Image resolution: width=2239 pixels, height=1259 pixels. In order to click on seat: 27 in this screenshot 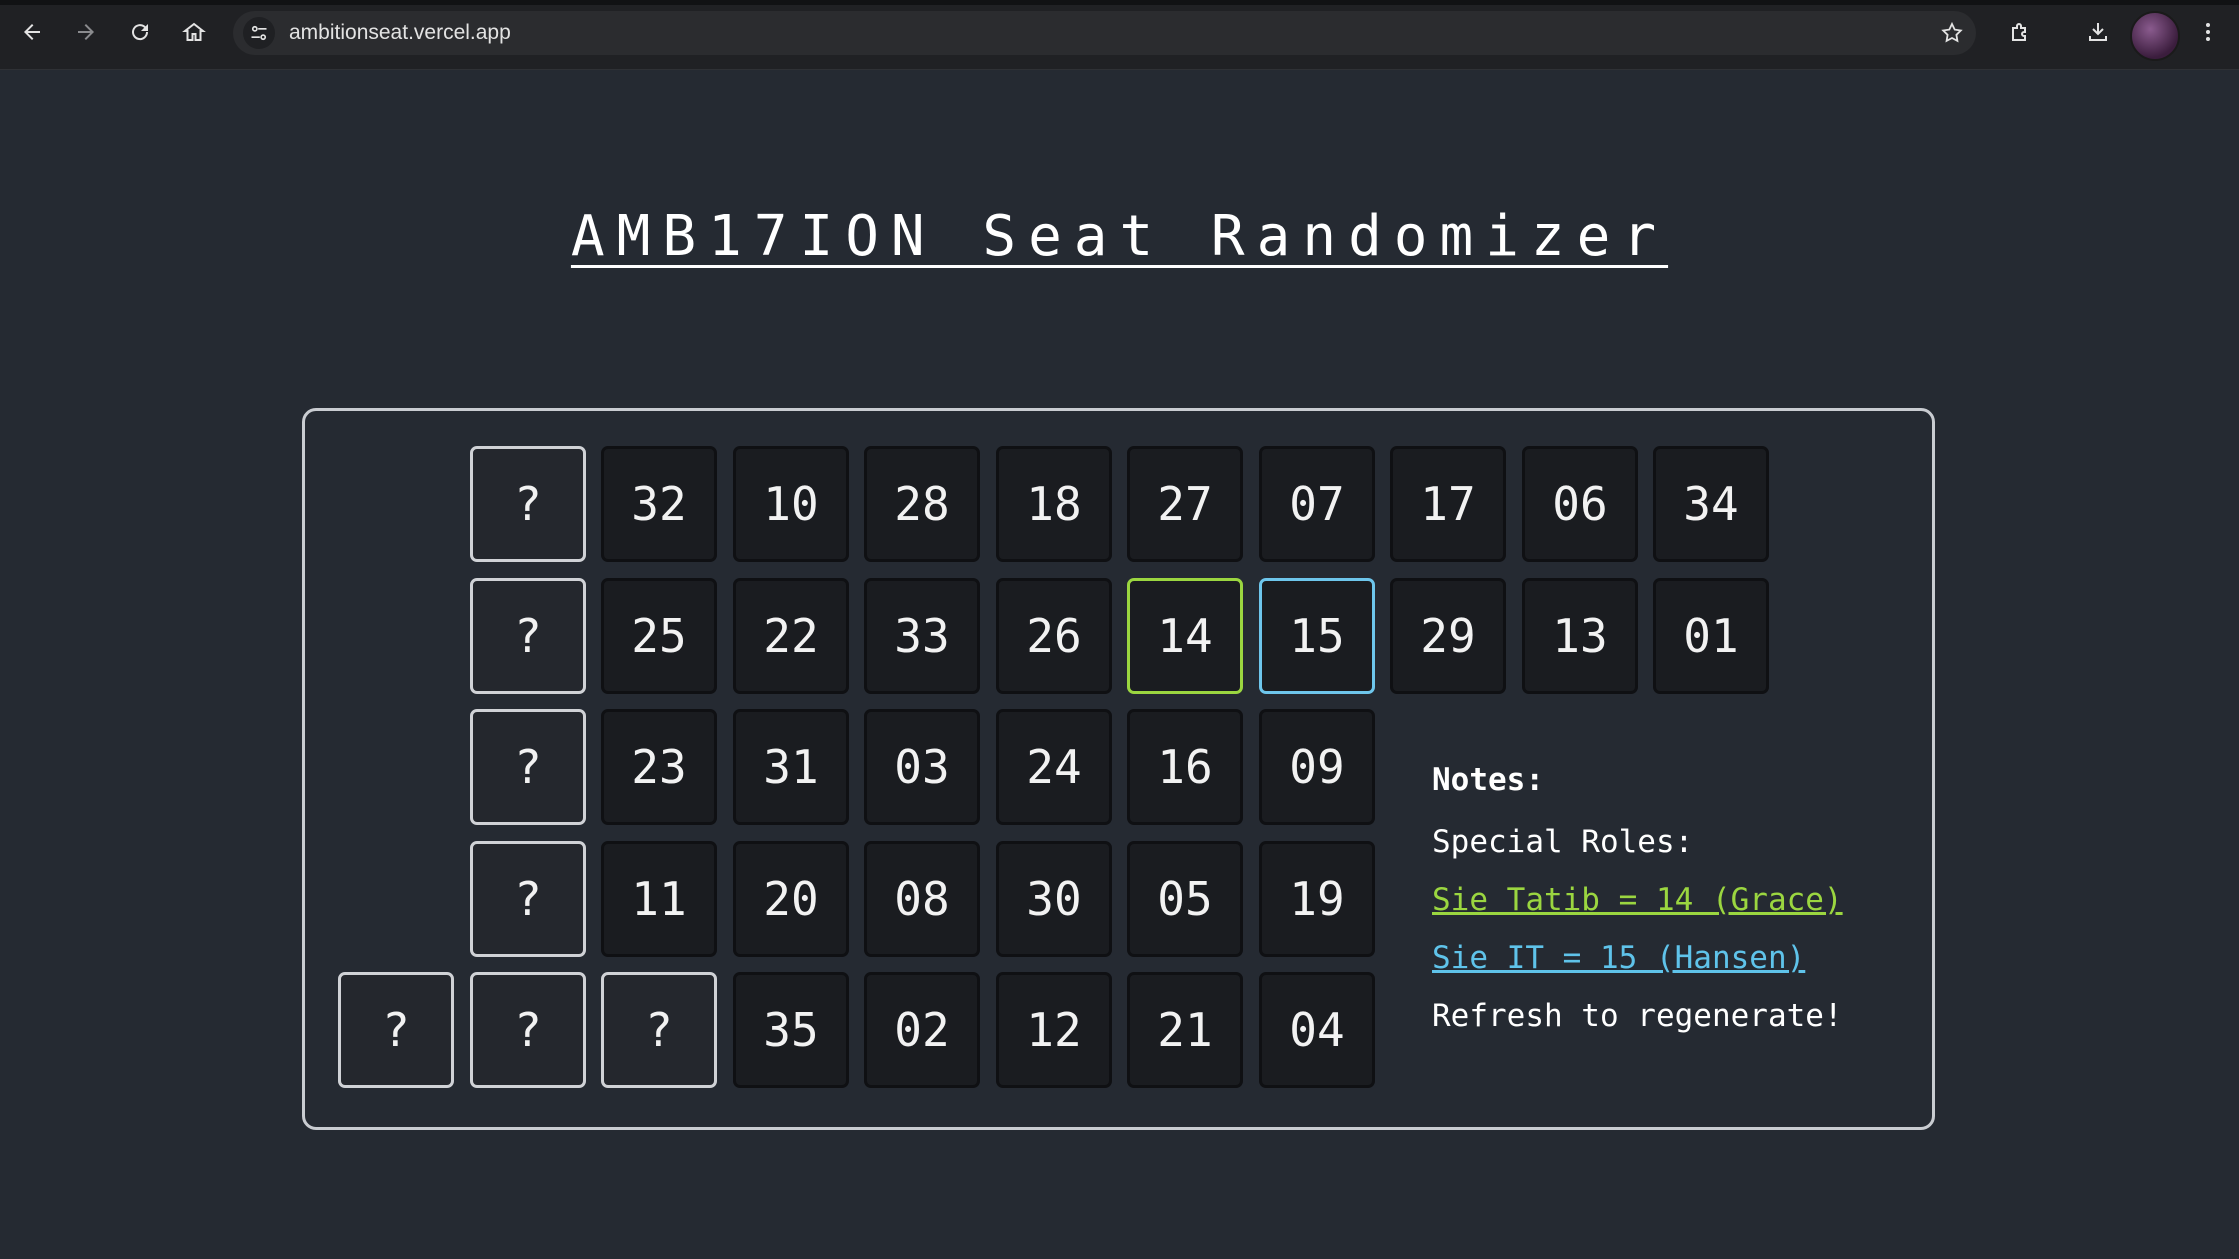, I will do `click(1185, 504)`.